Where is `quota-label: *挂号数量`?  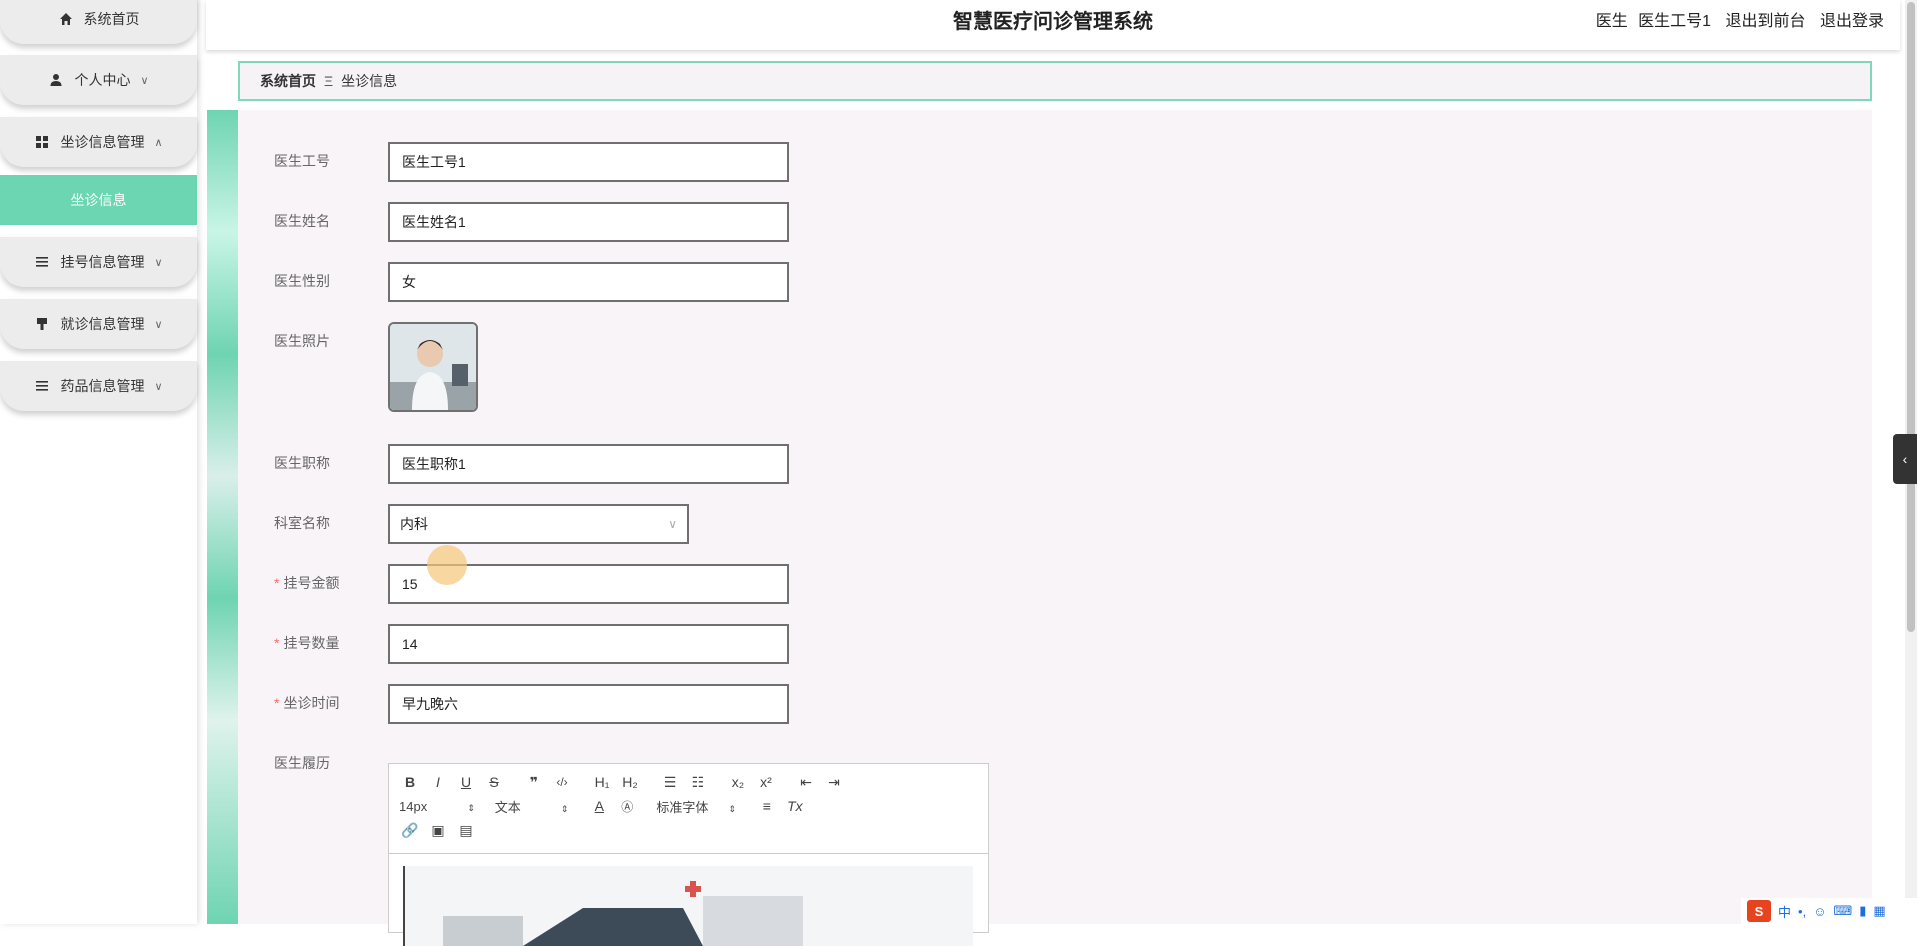 quota-label: *挂号数量 is located at coordinates (334, 643).